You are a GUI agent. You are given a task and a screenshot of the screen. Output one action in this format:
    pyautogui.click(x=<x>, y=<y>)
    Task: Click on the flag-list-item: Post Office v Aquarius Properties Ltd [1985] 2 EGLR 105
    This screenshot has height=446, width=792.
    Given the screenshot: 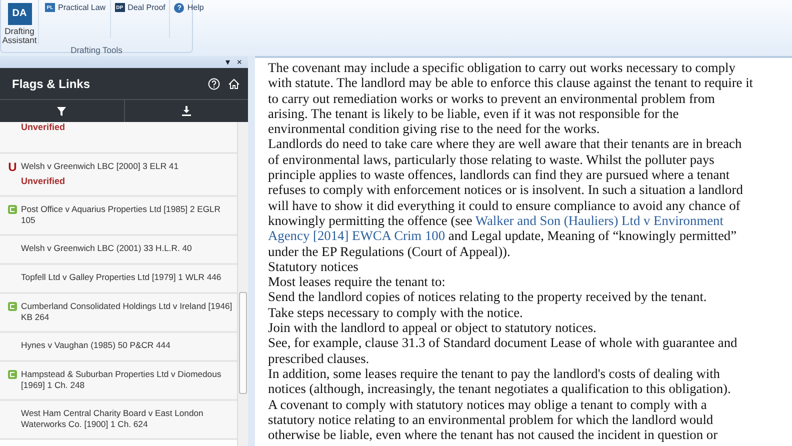 What is the action you would take?
    pyautogui.click(x=118, y=216)
    